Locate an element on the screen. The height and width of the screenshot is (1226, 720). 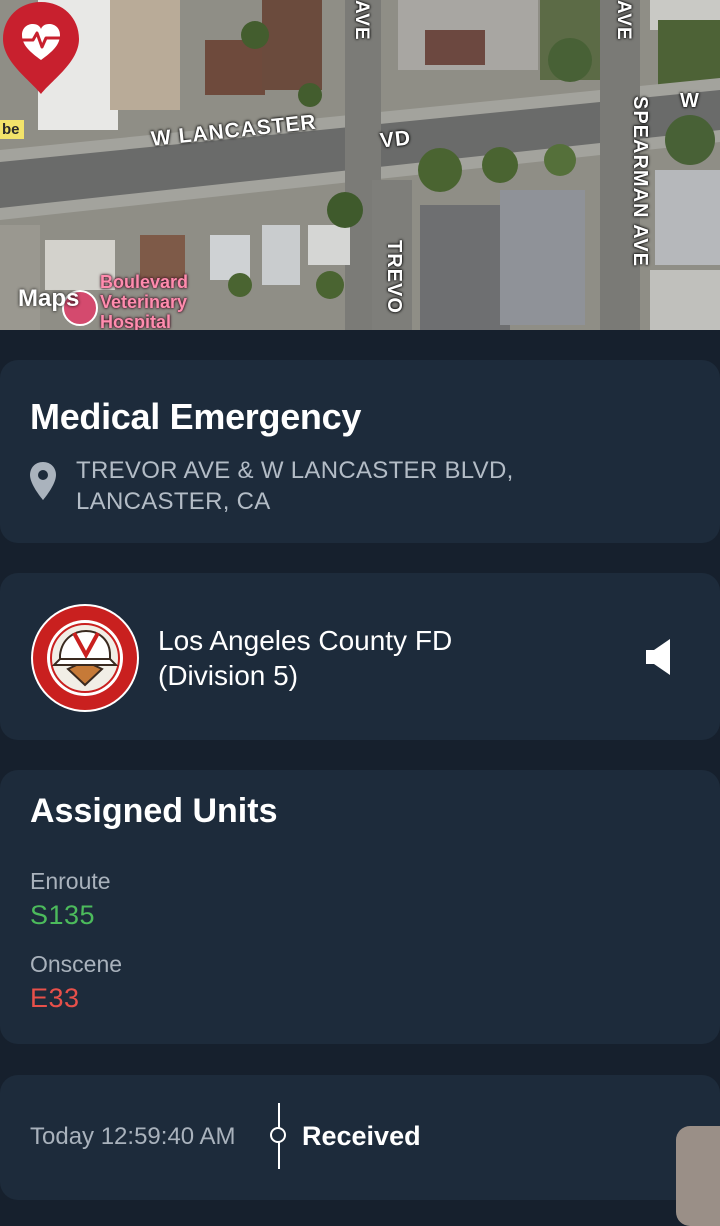
timeline-time: Today 12:59:40 AM is located at coordinates (133, 1136).